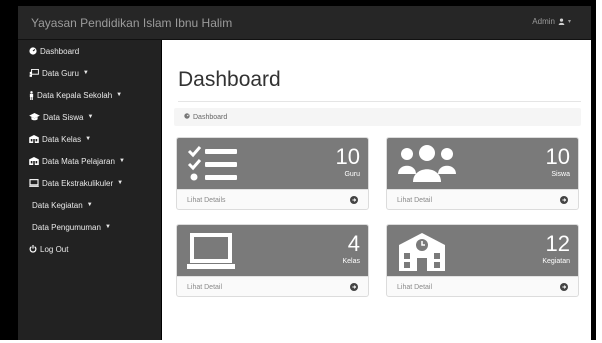 The height and width of the screenshot is (343, 602). What do you see at coordinates (66, 227) in the screenshot?
I see `sidebar-item-label: Data Pengumuman` at bounding box center [66, 227].